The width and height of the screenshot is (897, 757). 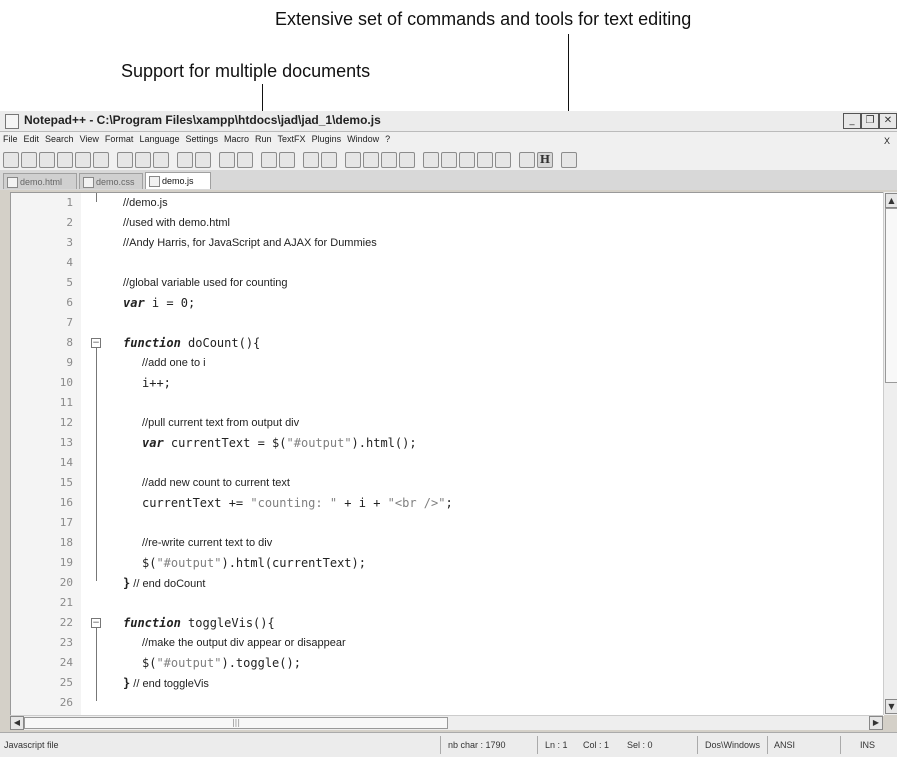 What do you see at coordinates (292, 138) in the screenshot?
I see `menu-textfx: TextFX` at bounding box center [292, 138].